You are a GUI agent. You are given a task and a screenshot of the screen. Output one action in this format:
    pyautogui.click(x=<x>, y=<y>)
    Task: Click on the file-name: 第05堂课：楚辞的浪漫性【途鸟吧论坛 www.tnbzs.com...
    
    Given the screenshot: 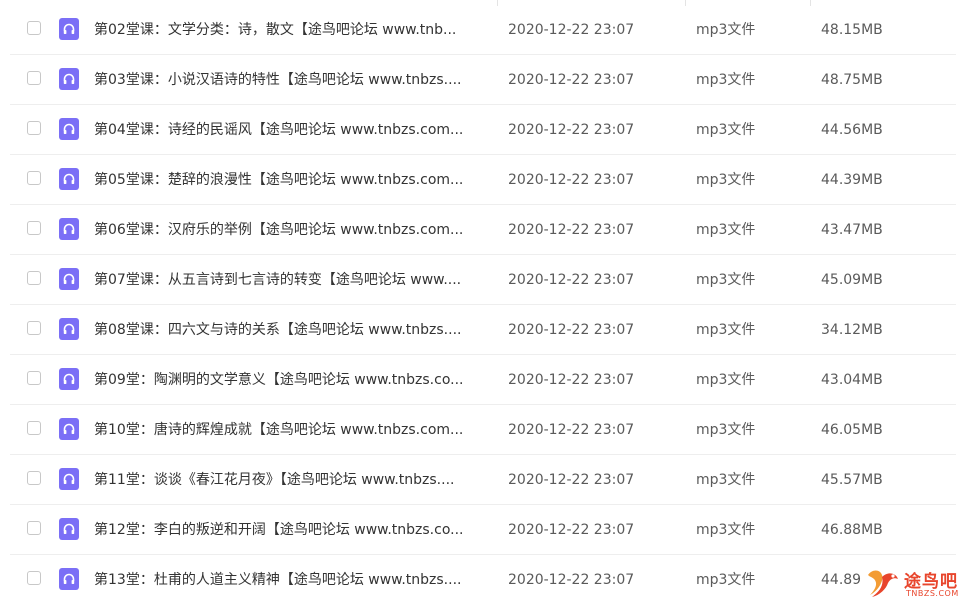 What is the action you would take?
    pyautogui.click(x=290, y=180)
    